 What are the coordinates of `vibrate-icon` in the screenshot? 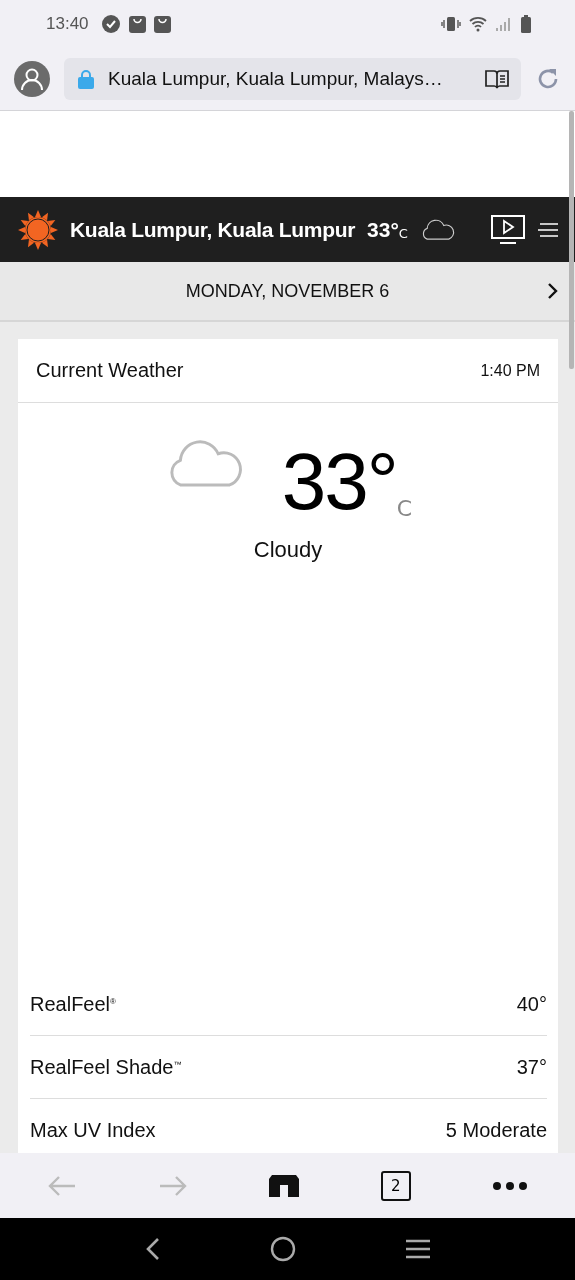 It's located at (451, 24).